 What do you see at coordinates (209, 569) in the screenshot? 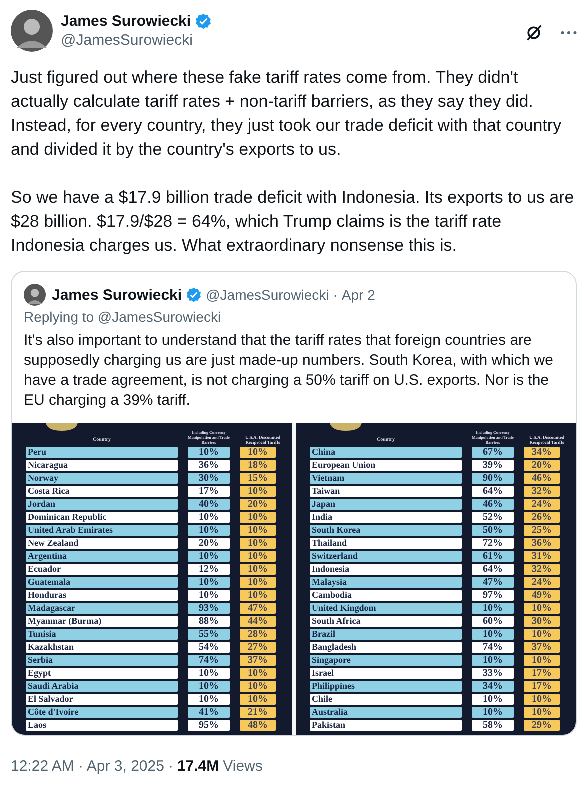
I see `table-cell: 12%` at bounding box center [209, 569].